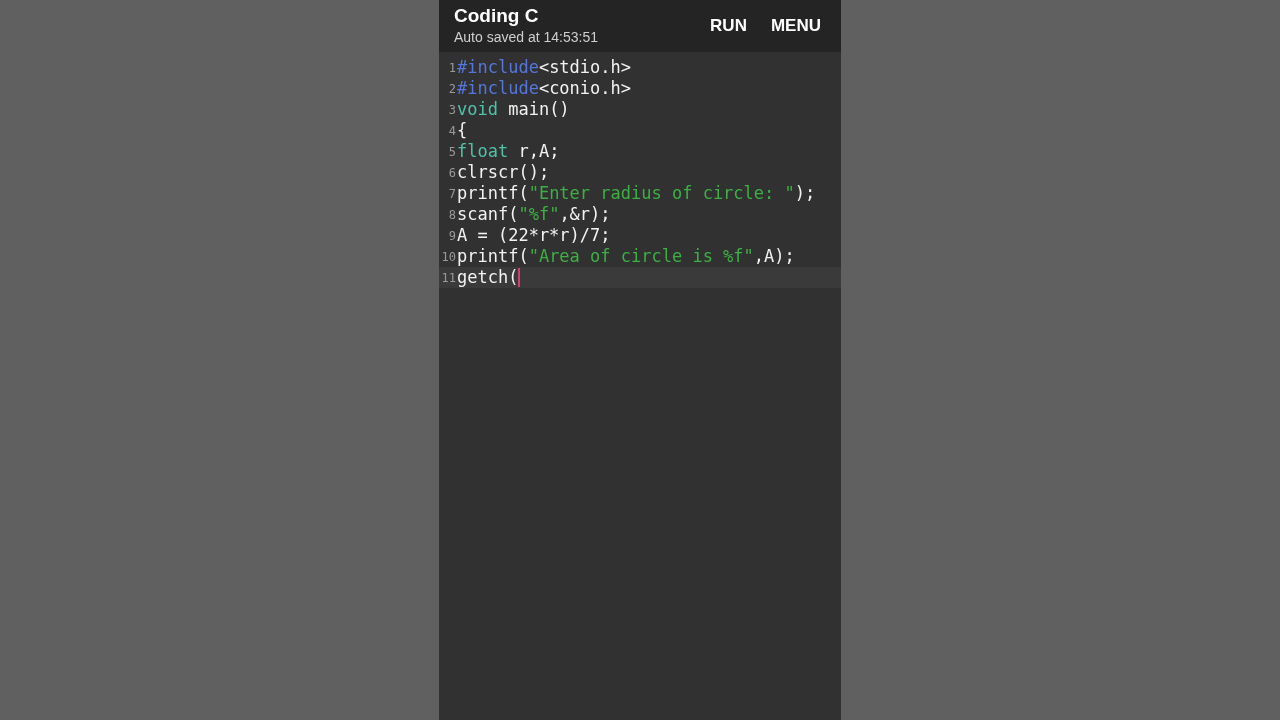 This screenshot has width=1280, height=720. I want to click on line-number: 6, so click(452, 172).